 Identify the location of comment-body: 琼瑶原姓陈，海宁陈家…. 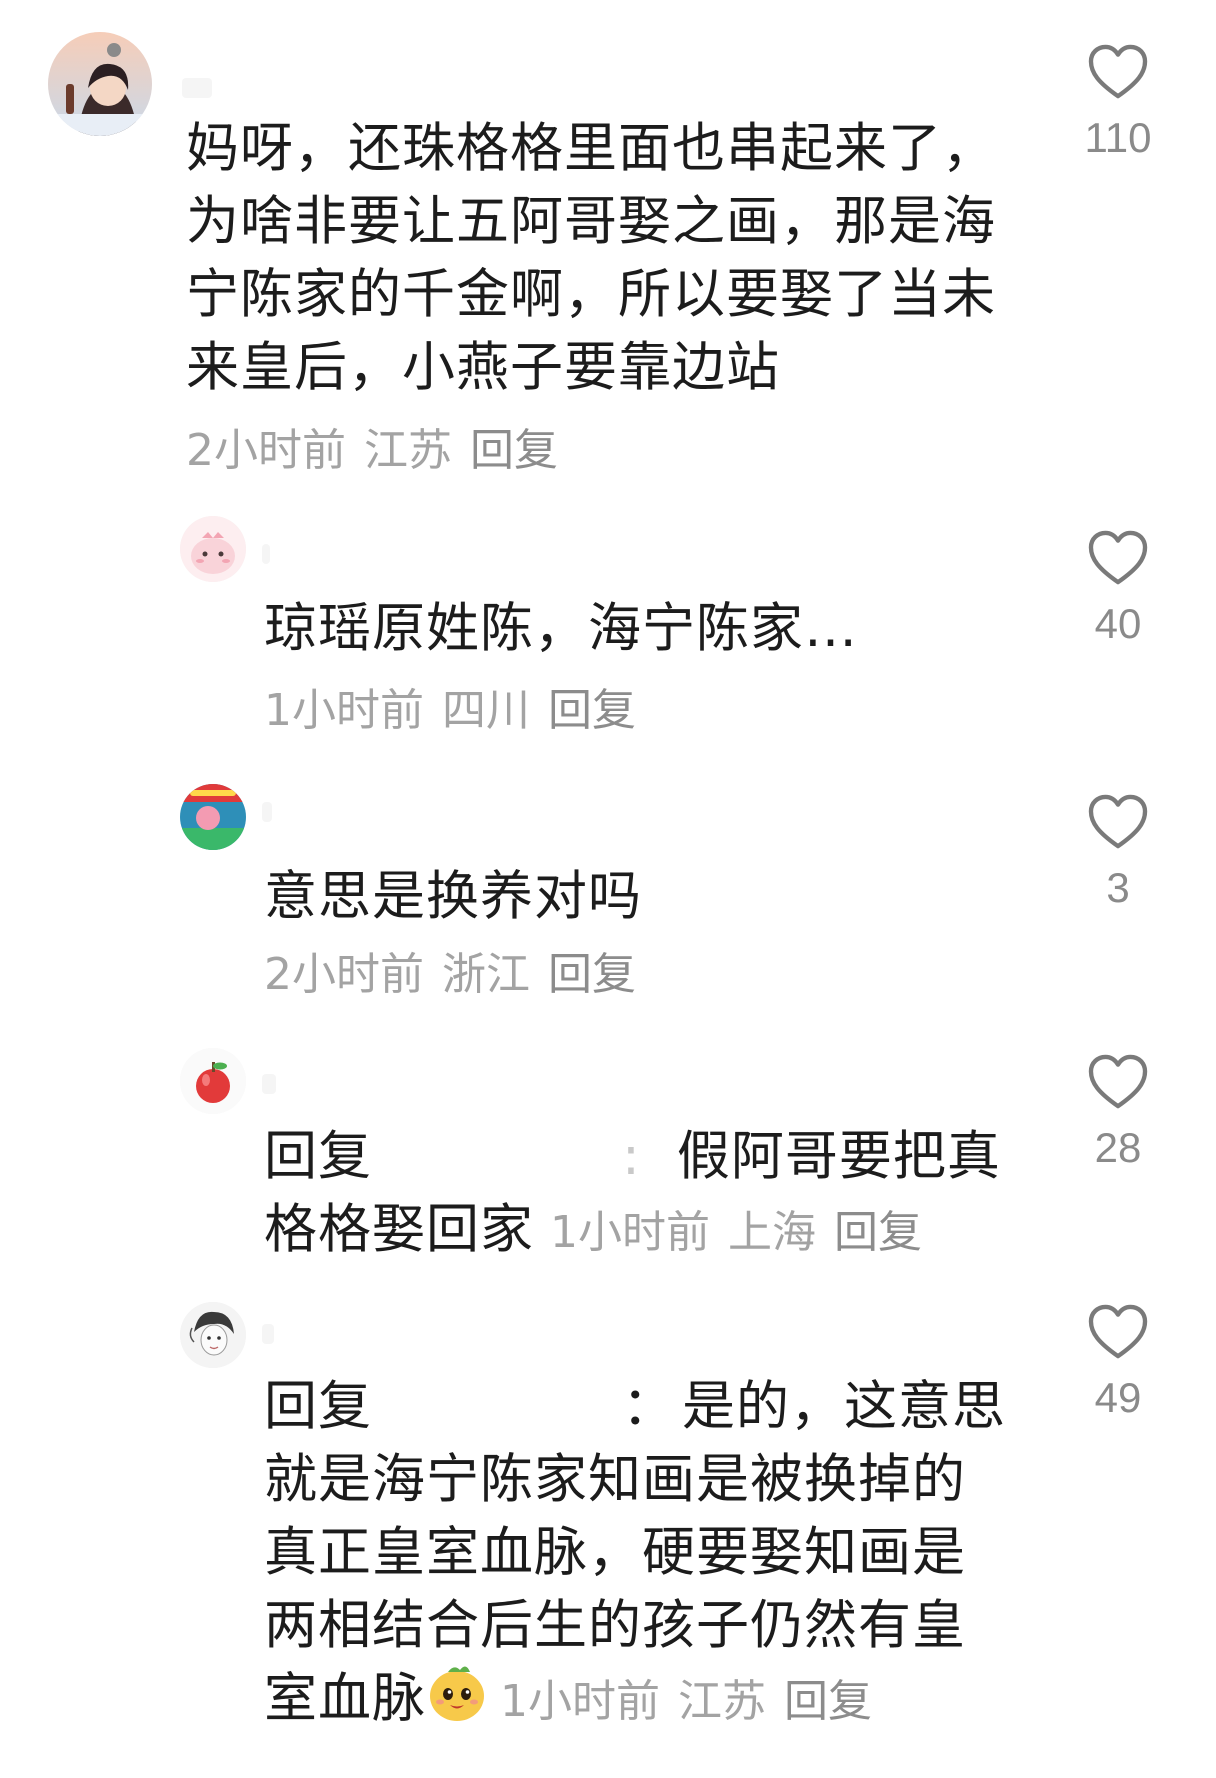
(561, 628).